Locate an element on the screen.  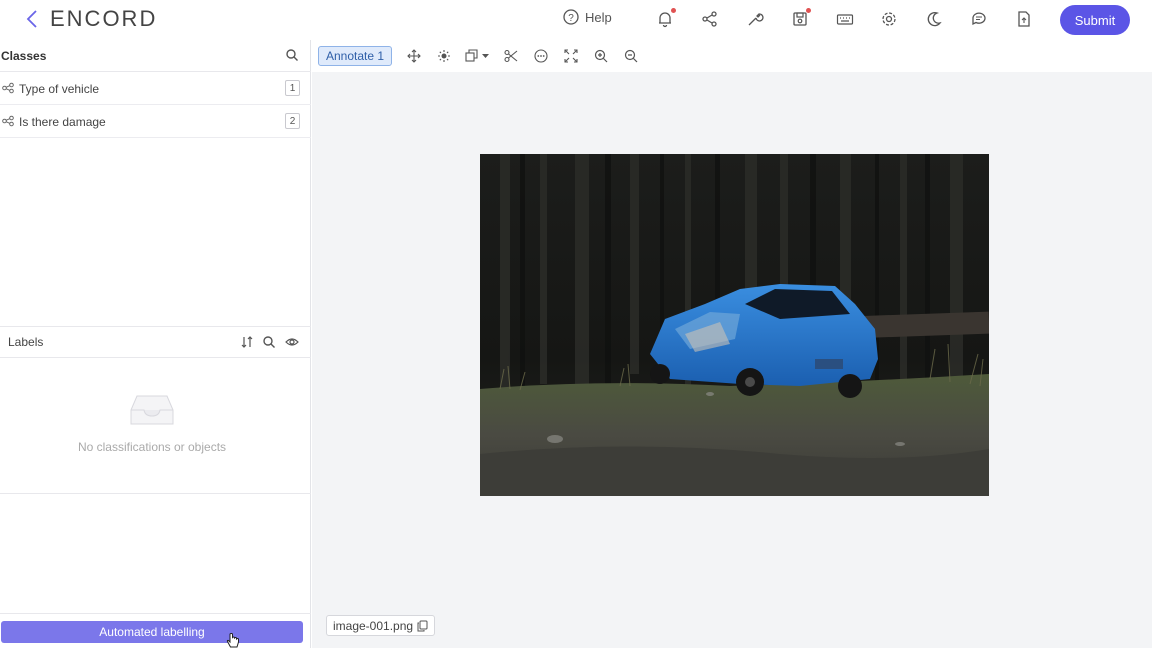
inbox-icon is located at coordinates (152, 410).